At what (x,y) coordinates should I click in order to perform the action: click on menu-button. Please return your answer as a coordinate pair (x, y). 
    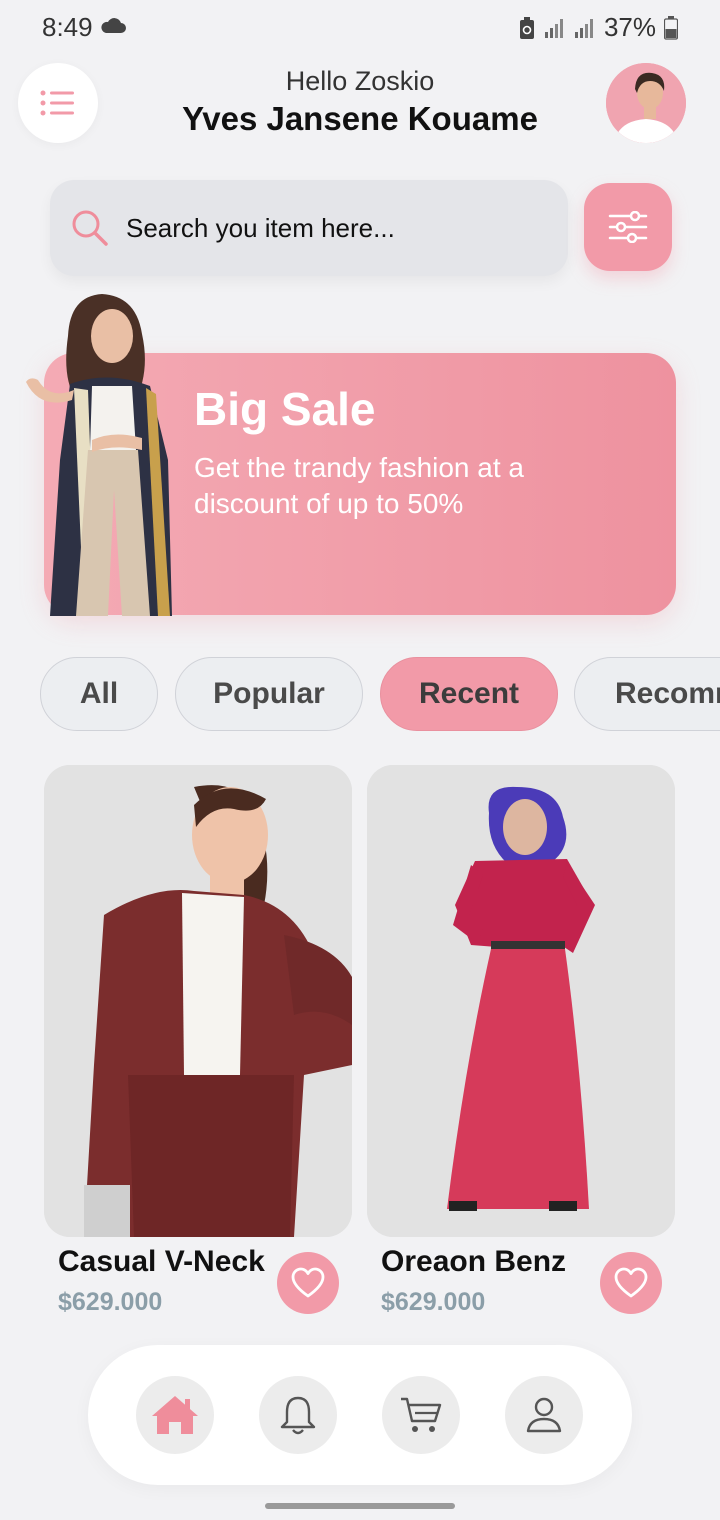
    Looking at the image, I should click on (58, 103).